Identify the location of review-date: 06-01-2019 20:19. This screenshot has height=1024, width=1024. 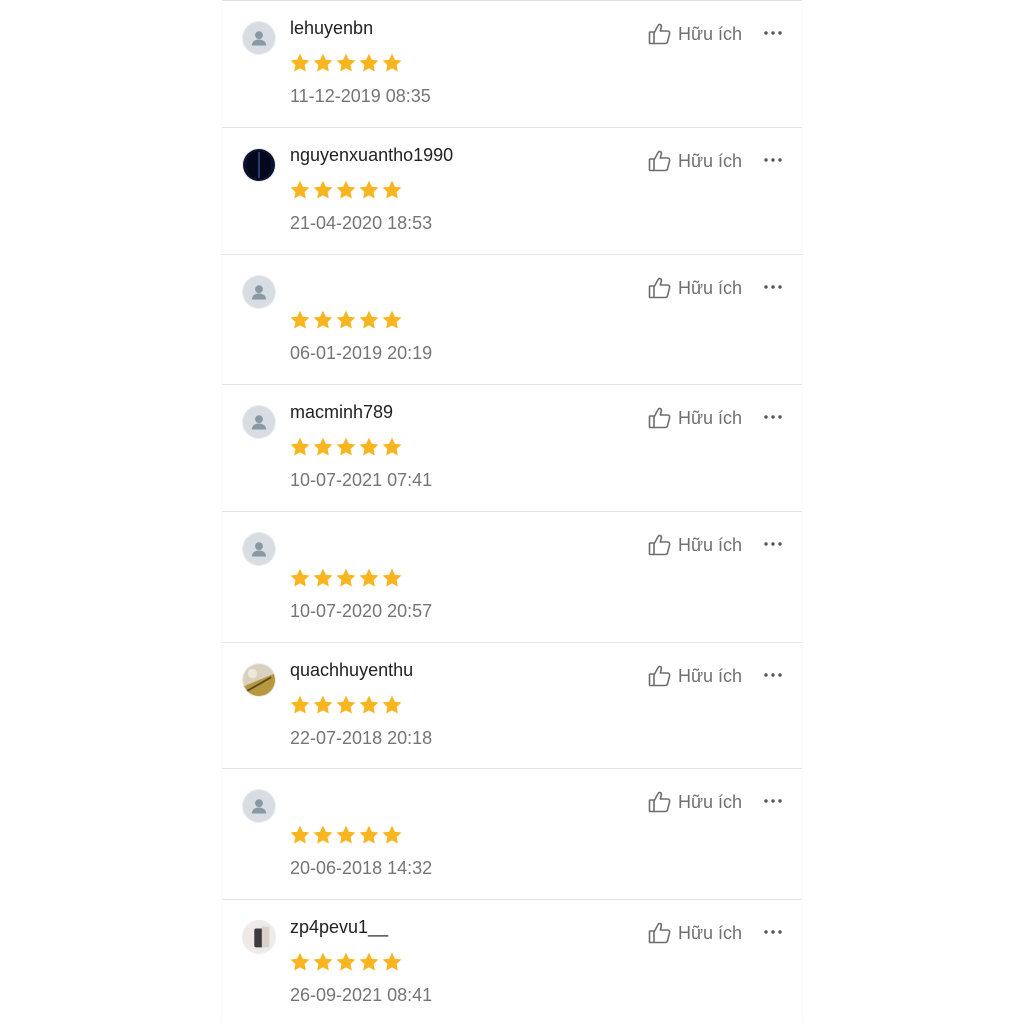
(361, 353).